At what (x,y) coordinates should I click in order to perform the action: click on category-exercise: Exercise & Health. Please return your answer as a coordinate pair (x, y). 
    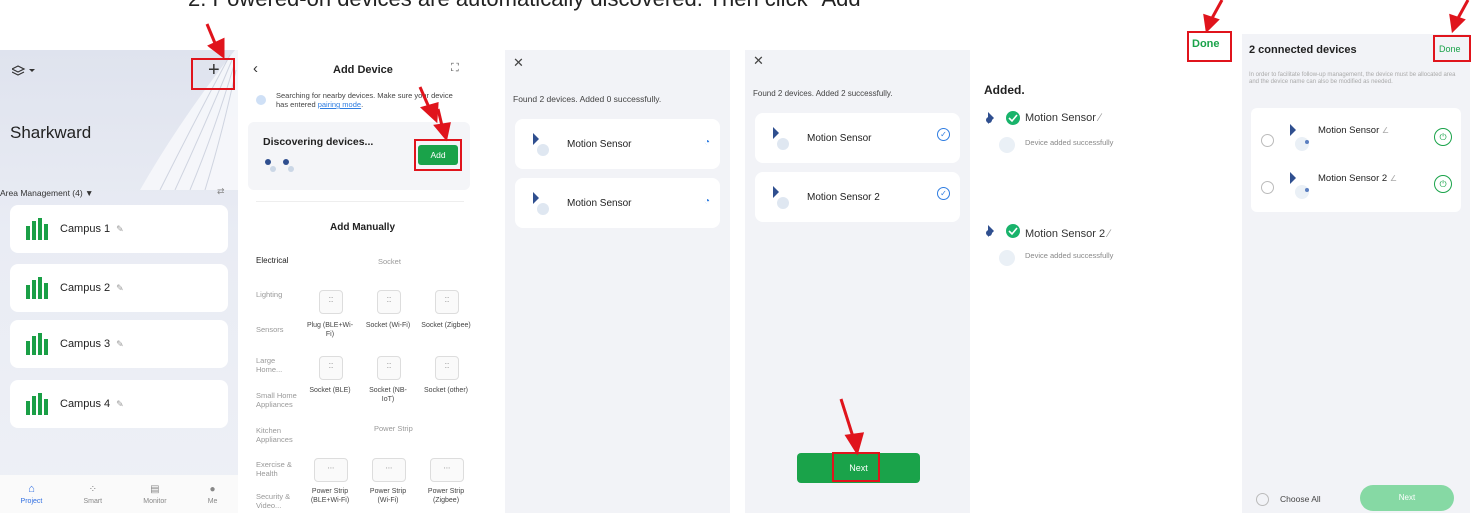
    Looking at the image, I should click on (276, 469).